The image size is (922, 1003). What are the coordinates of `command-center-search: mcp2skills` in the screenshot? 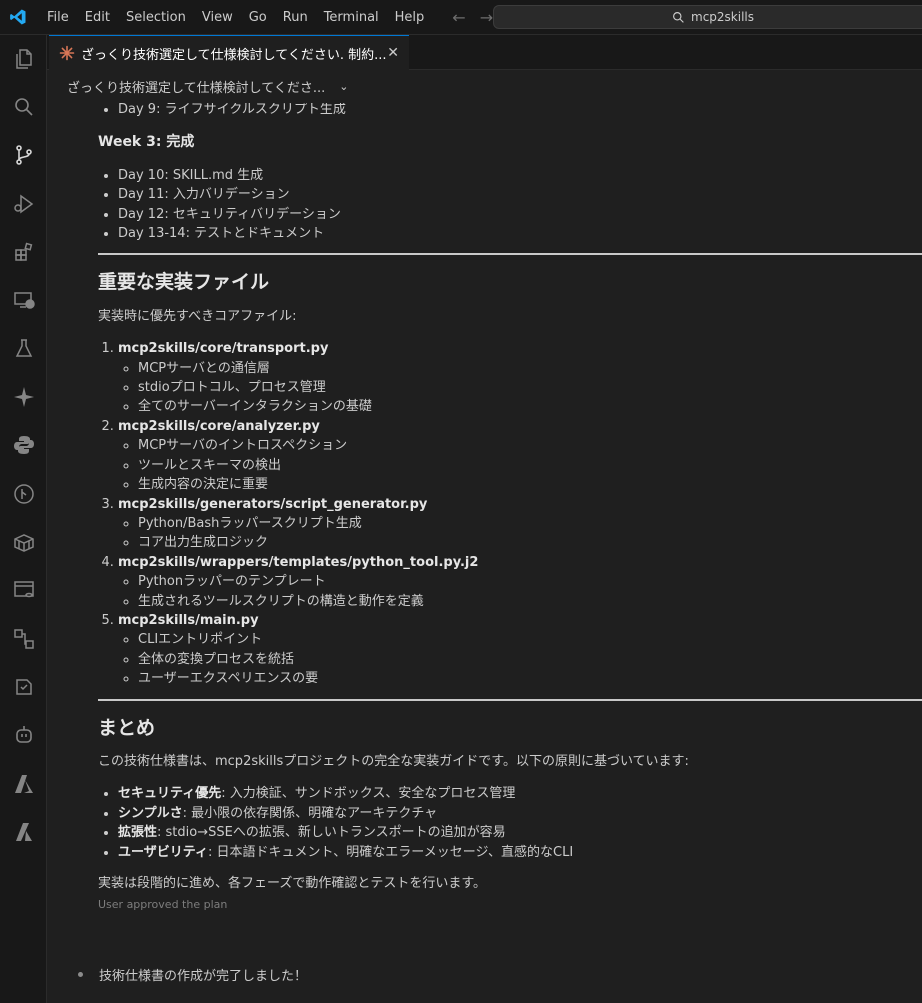 It's located at (707, 17).